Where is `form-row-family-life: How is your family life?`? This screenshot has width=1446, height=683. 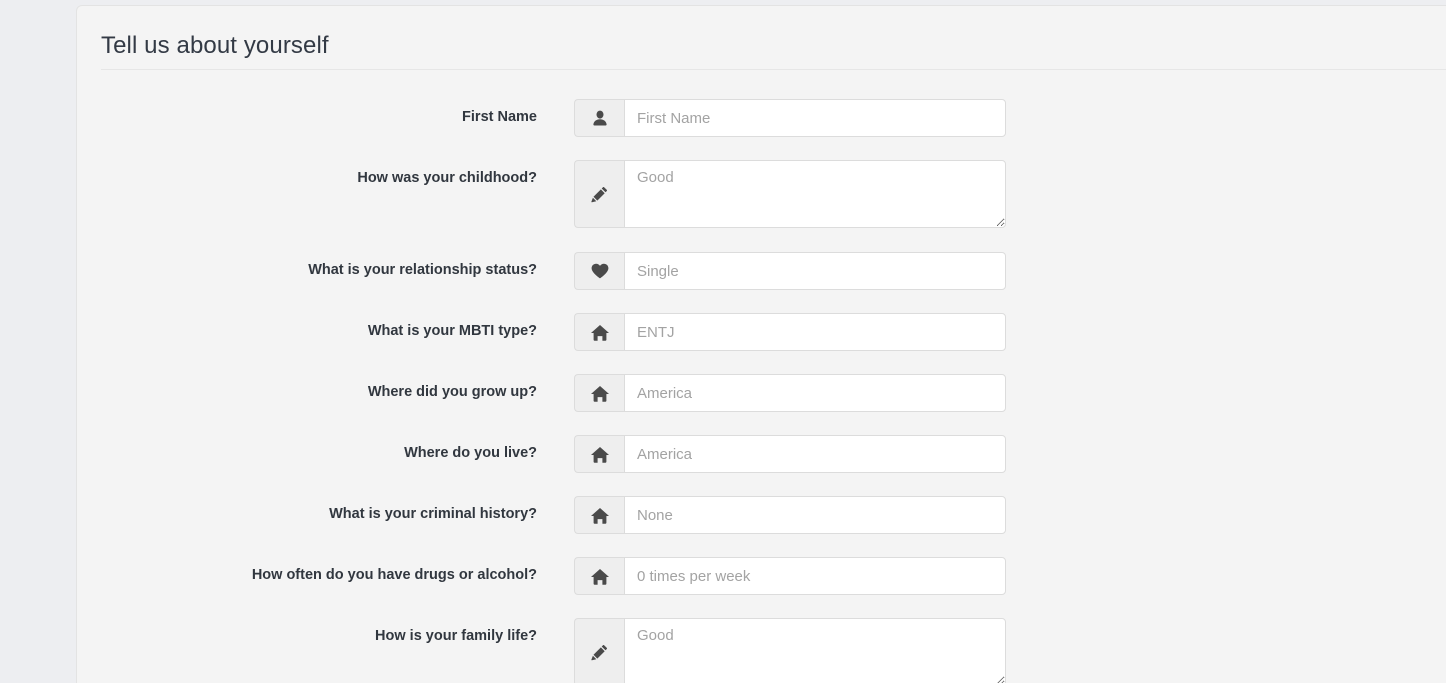
form-row-family-life: How is your family life? is located at coordinates (761, 645).